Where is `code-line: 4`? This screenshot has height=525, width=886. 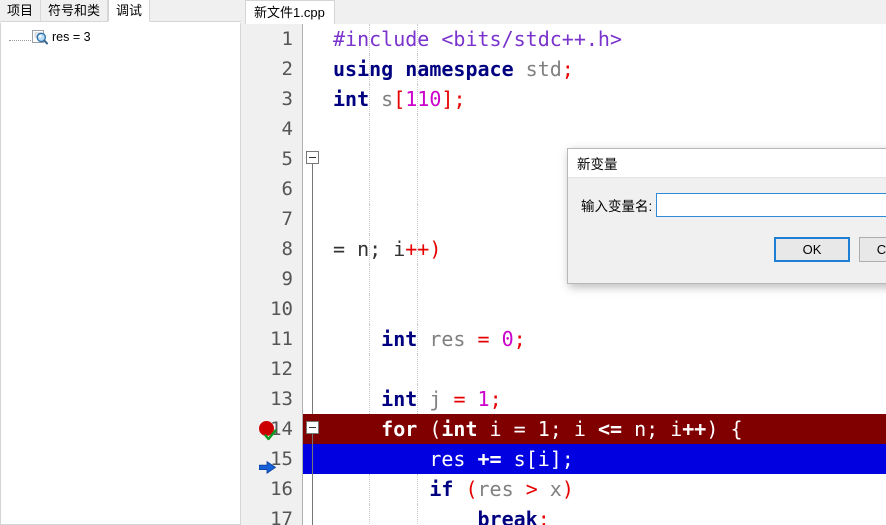
code-line: 4 is located at coordinates (565, 129).